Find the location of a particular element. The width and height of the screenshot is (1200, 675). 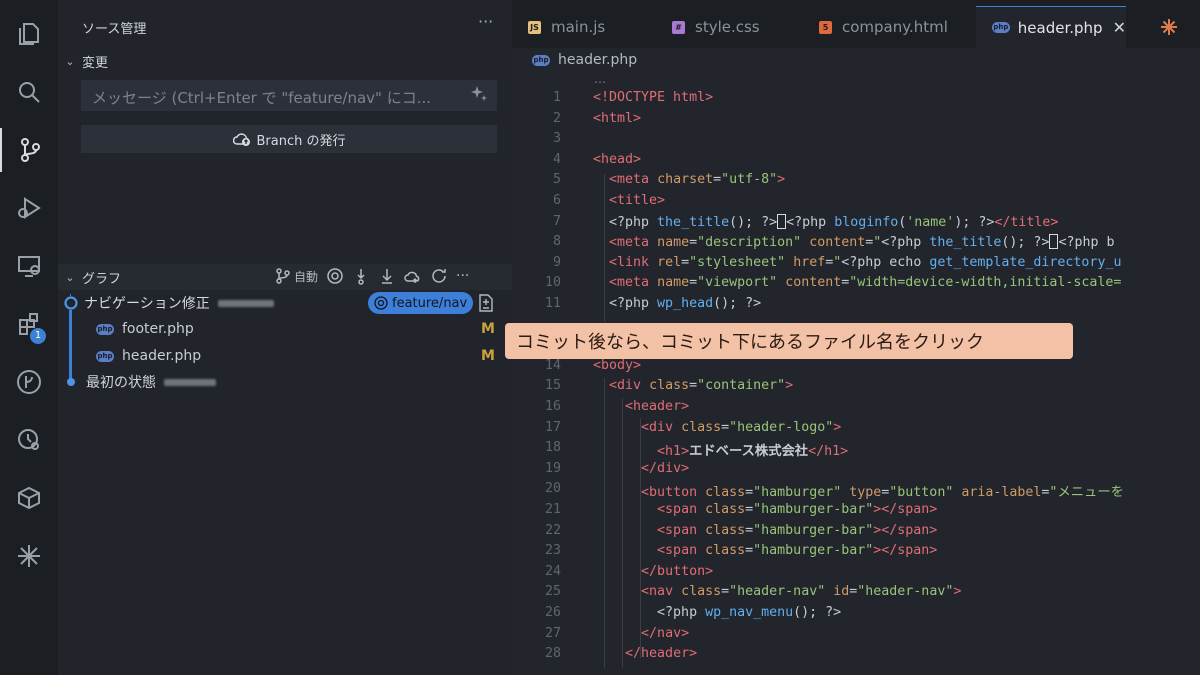

line-number: 3 is located at coordinates (556, 139).